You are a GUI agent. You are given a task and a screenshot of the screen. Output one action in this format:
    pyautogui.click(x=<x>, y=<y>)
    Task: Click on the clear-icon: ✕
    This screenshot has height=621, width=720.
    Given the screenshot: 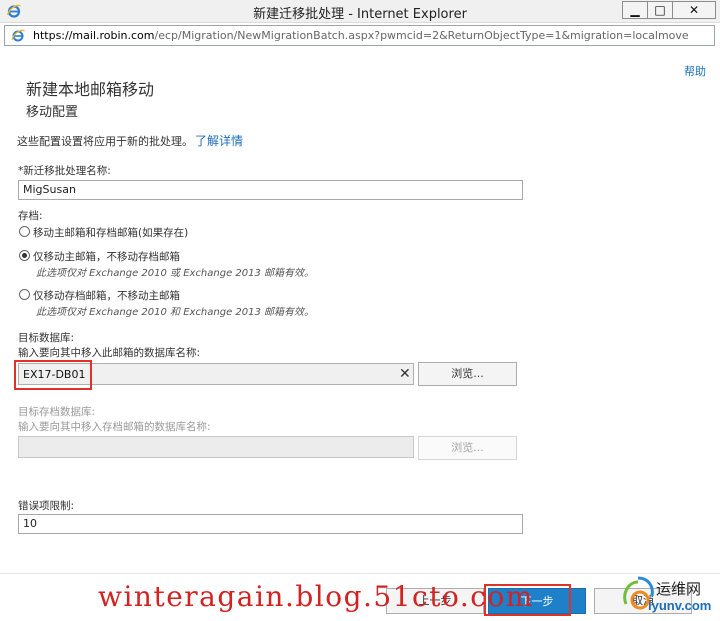 What is the action you would take?
    pyautogui.click(x=405, y=374)
    